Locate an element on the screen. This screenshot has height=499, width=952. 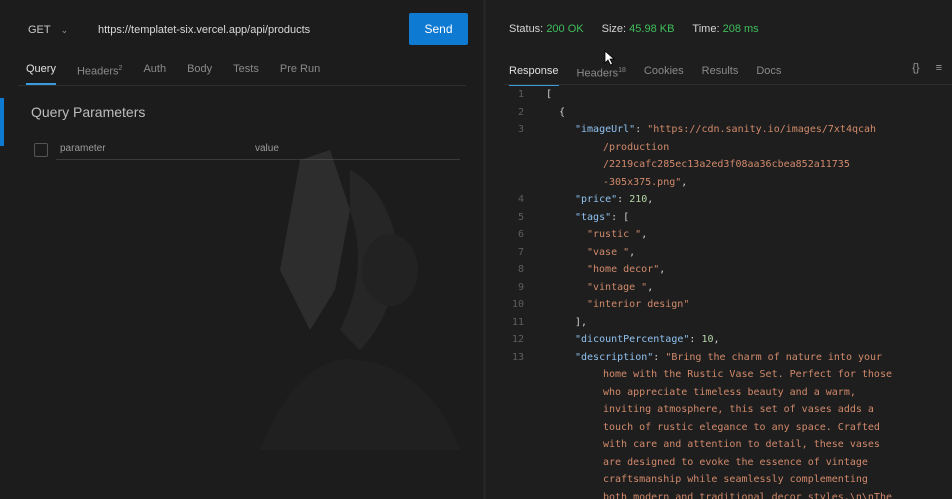
size-value: 45.98 KB is located at coordinates (652, 29).